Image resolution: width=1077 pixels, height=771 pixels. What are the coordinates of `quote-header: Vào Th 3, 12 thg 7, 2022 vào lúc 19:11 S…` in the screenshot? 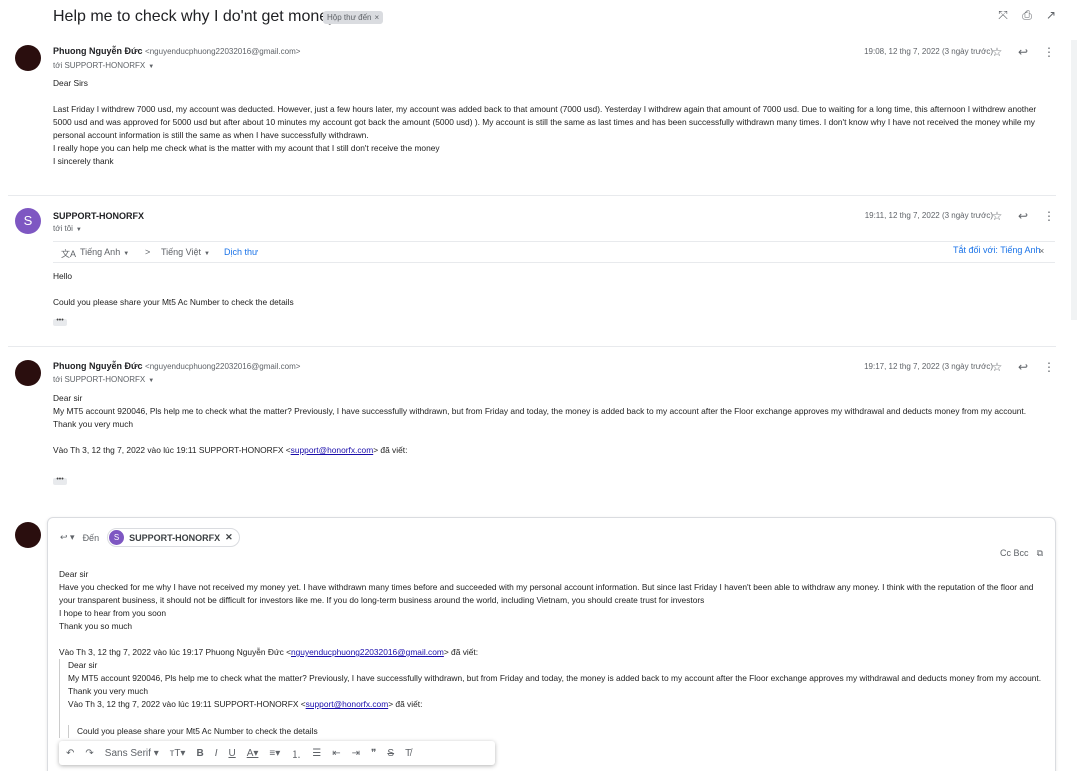 It's located at (548, 450).